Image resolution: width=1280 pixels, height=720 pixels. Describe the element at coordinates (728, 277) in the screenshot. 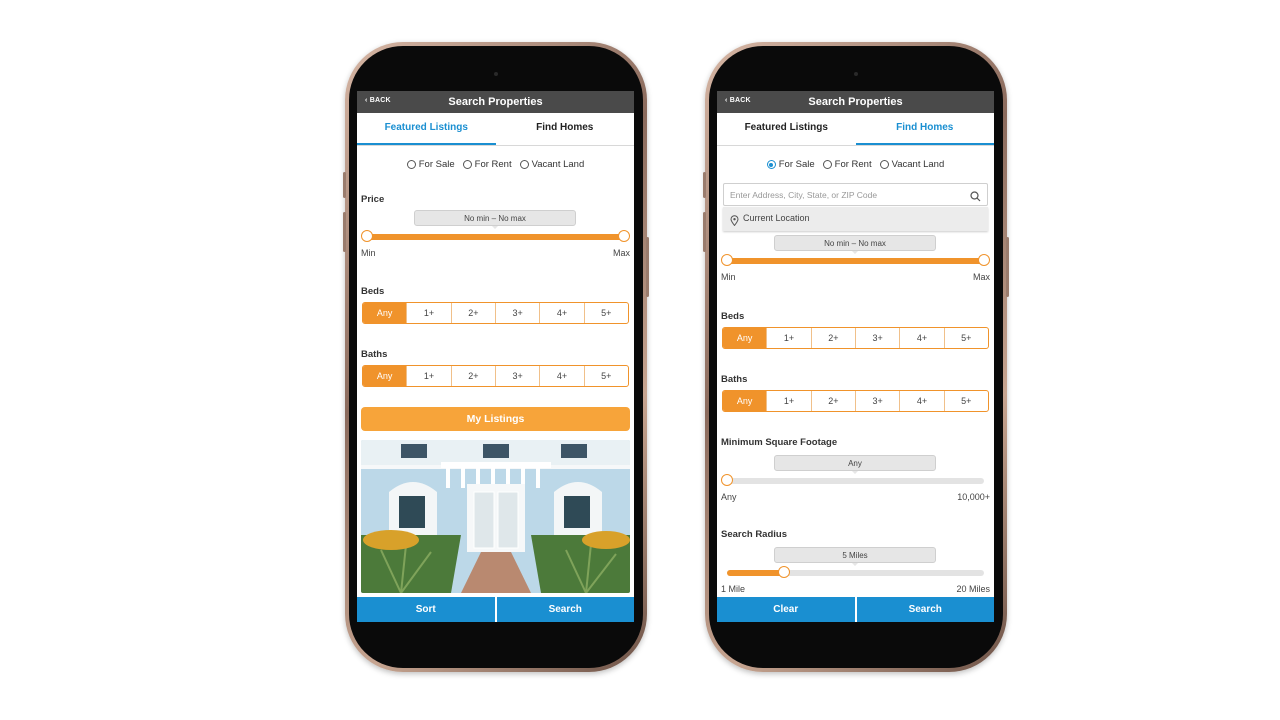

I see `price-min-label: Min` at that location.